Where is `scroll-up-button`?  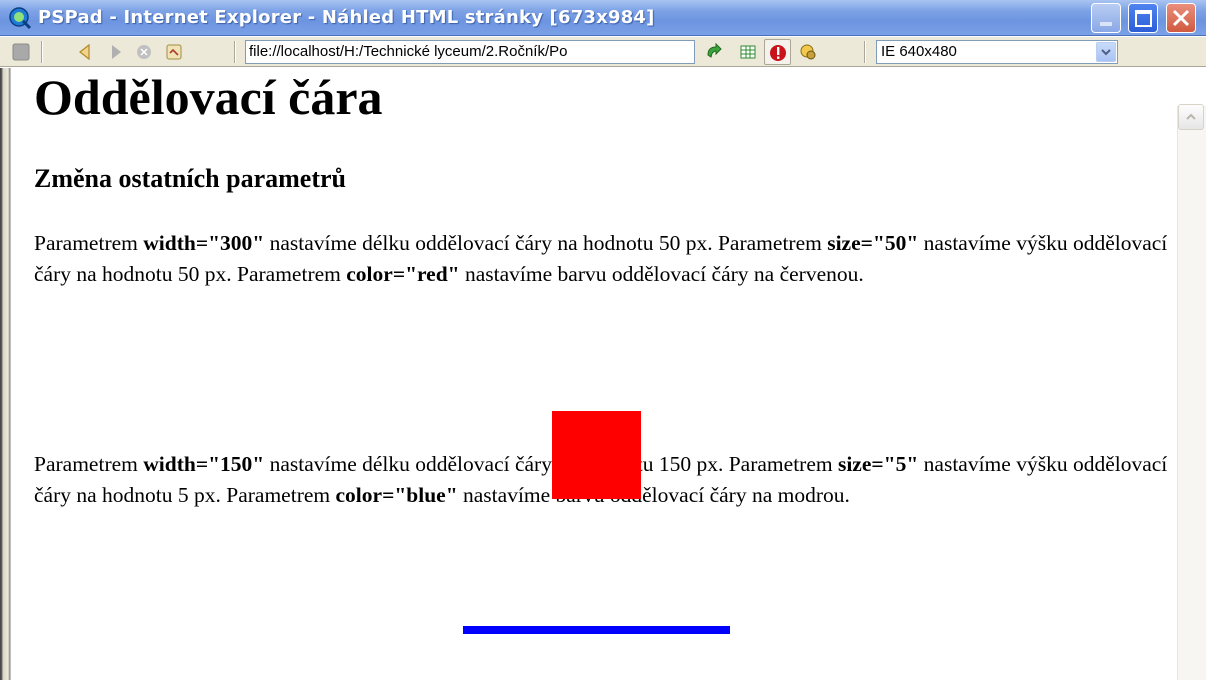
scroll-up-button is located at coordinates (1191, 117).